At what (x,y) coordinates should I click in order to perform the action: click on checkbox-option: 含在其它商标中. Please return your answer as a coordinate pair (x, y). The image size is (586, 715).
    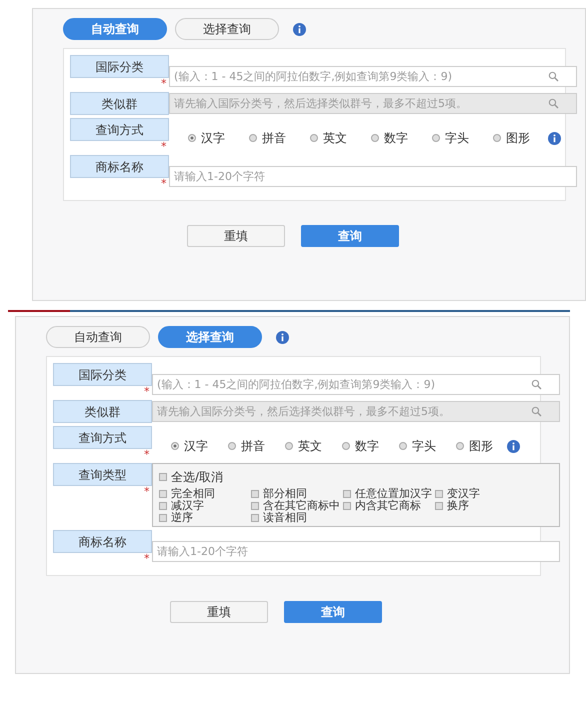
    Looking at the image, I should click on (297, 506).